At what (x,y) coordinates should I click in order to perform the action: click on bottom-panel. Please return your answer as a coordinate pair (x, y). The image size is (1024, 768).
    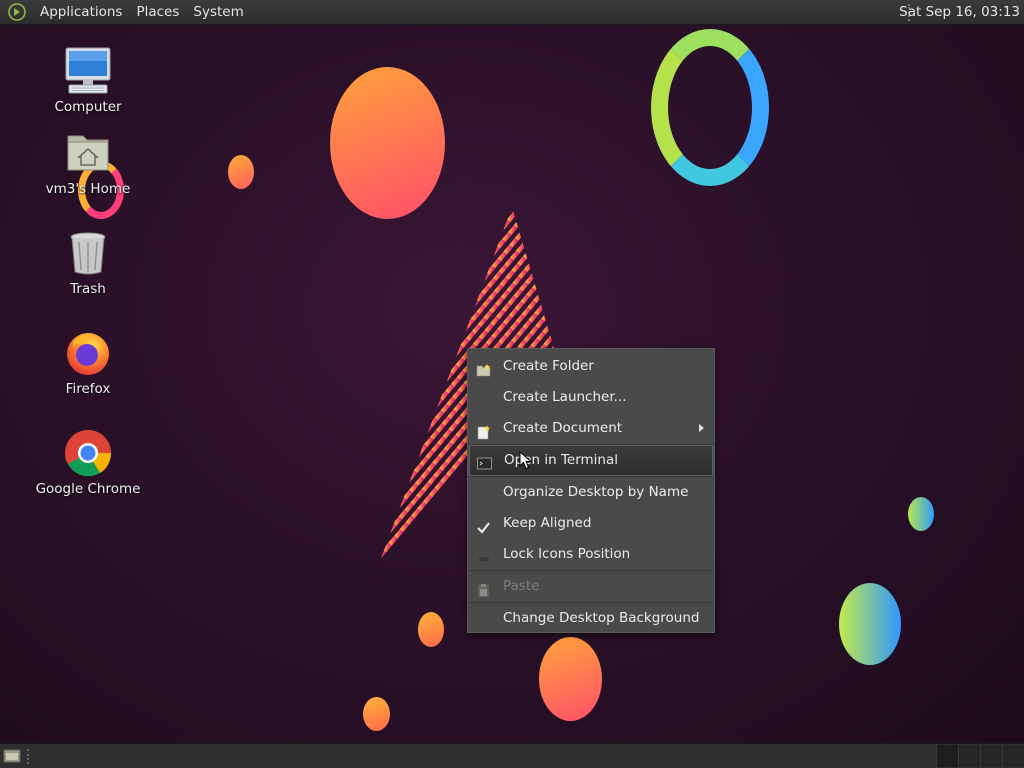
    Looking at the image, I should click on (512, 755).